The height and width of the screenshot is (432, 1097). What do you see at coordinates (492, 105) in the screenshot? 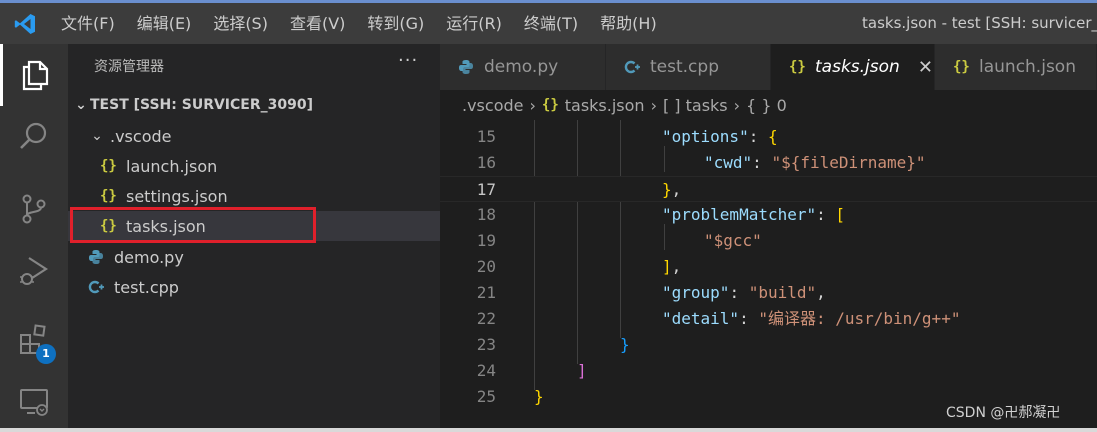
I see `breadcrumb-folder: .vscode` at bounding box center [492, 105].